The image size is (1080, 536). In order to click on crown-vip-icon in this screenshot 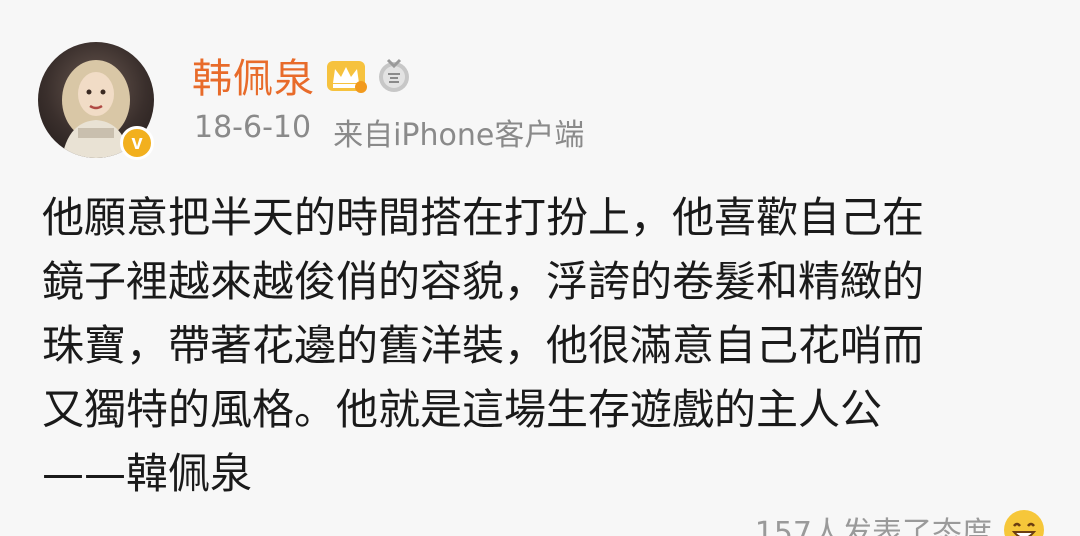, I will do `click(346, 75)`.